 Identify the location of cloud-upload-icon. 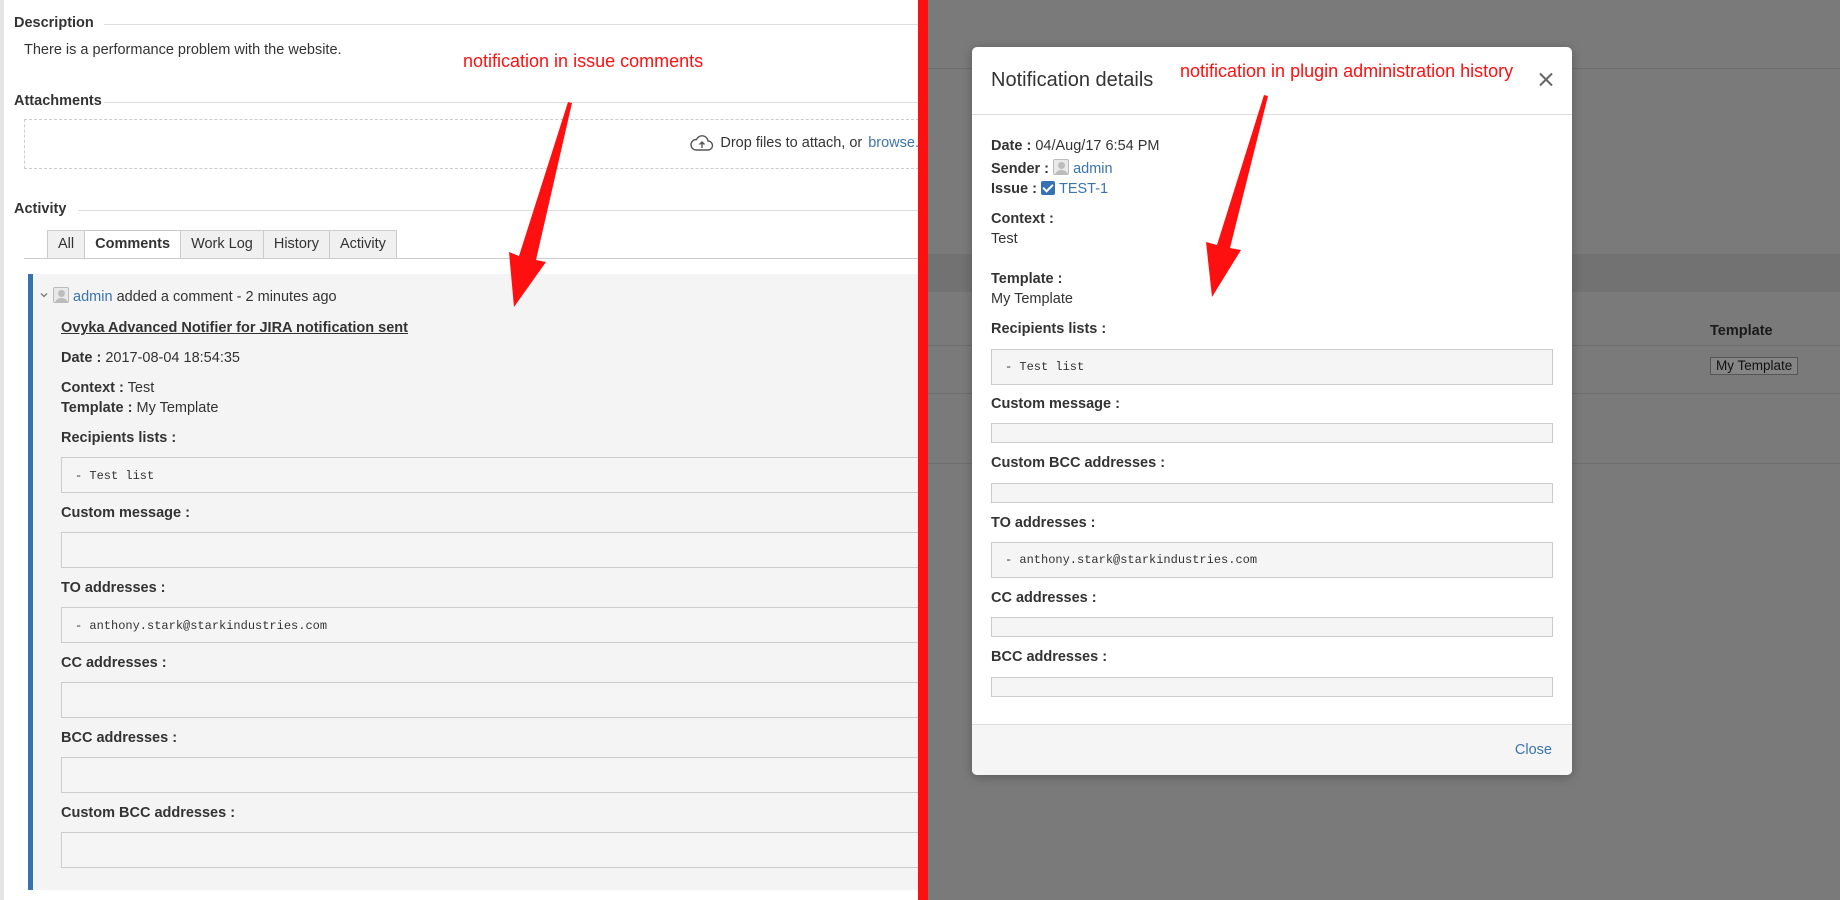
(702, 143).